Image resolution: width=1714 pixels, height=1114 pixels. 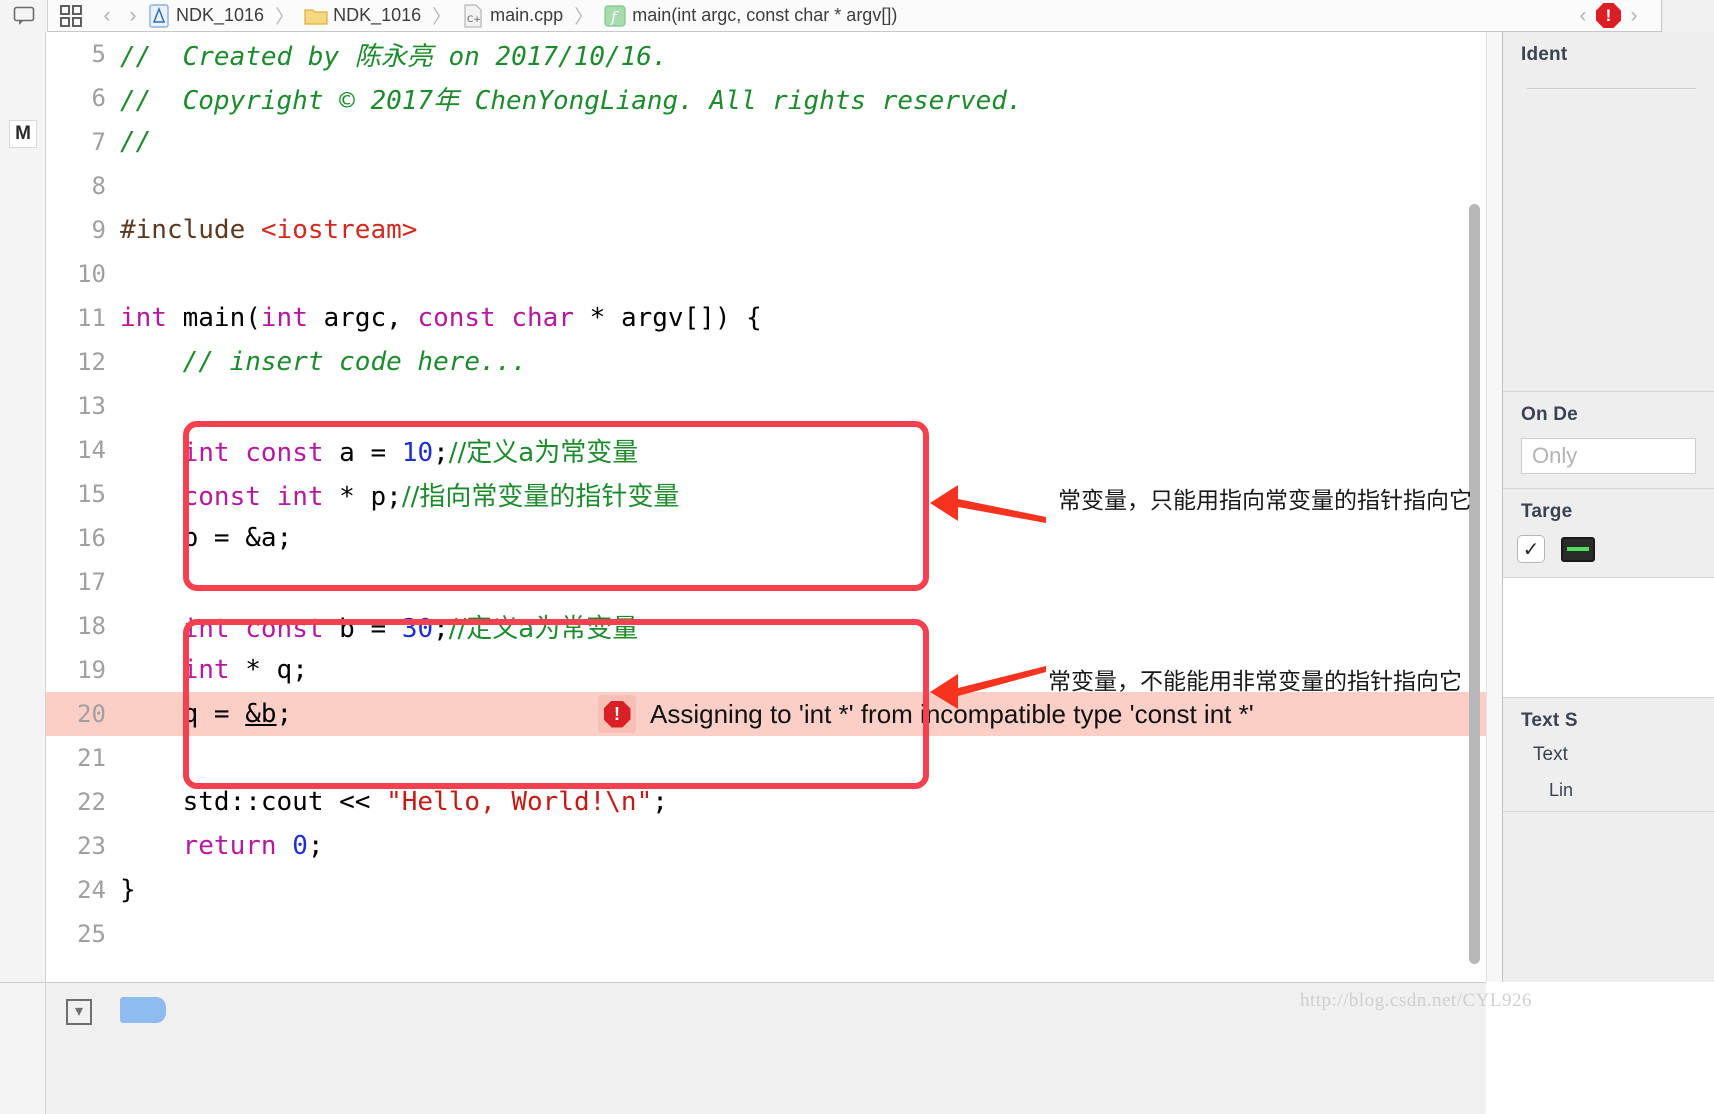 What do you see at coordinates (1544, 54) in the screenshot?
I see `inspector-identity-title: Ident` at bounding box center [1544, 54].